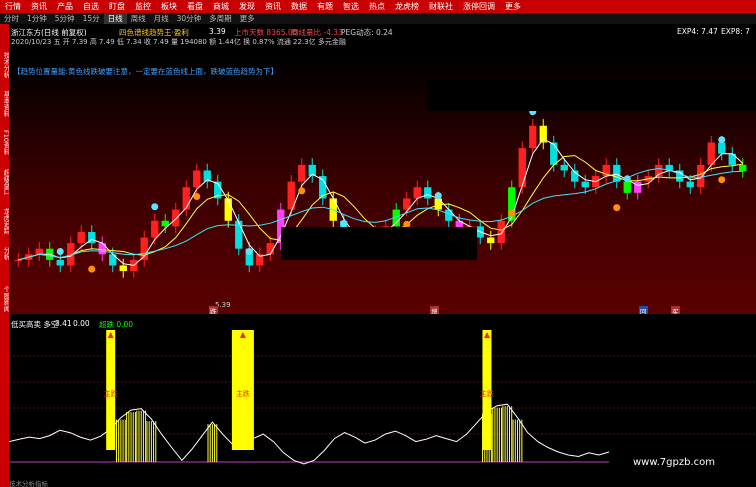  Describe the element at coordinates (5, 299) in the screenshot. I see `side-tab-6: 个股新闻` at that location.